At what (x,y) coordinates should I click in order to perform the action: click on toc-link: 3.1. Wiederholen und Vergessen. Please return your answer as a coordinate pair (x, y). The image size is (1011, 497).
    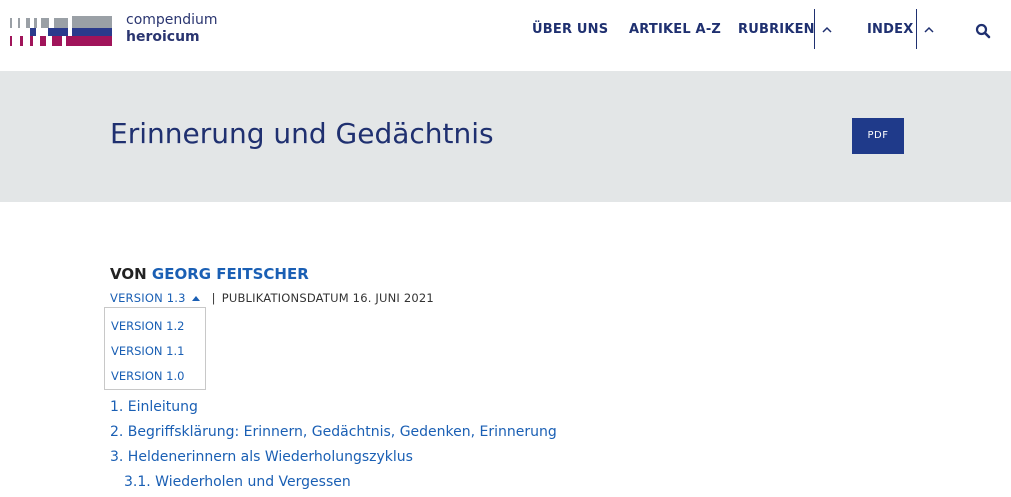
    Looking at the image, I should click on (237, 482).